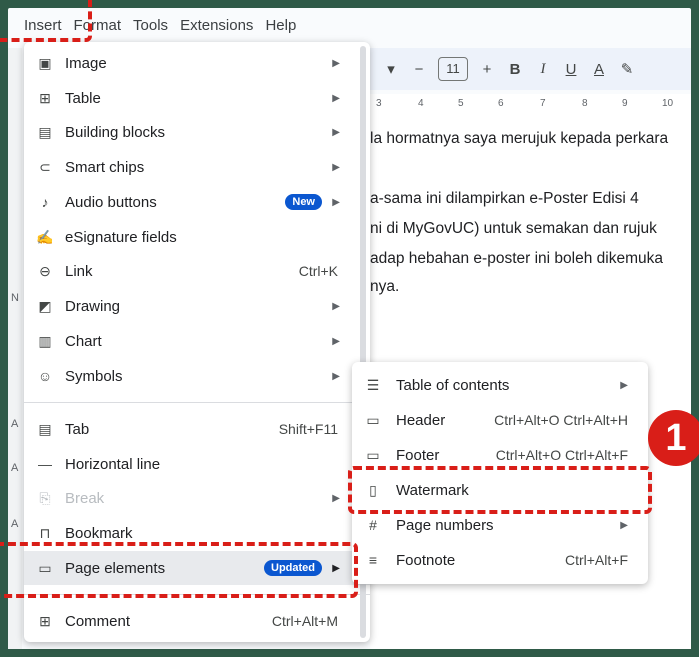  What do you see at coordinates (93, 306) in the screenshot?
I see `menu-item-label: Drawing` at bounding box center [93, 306].